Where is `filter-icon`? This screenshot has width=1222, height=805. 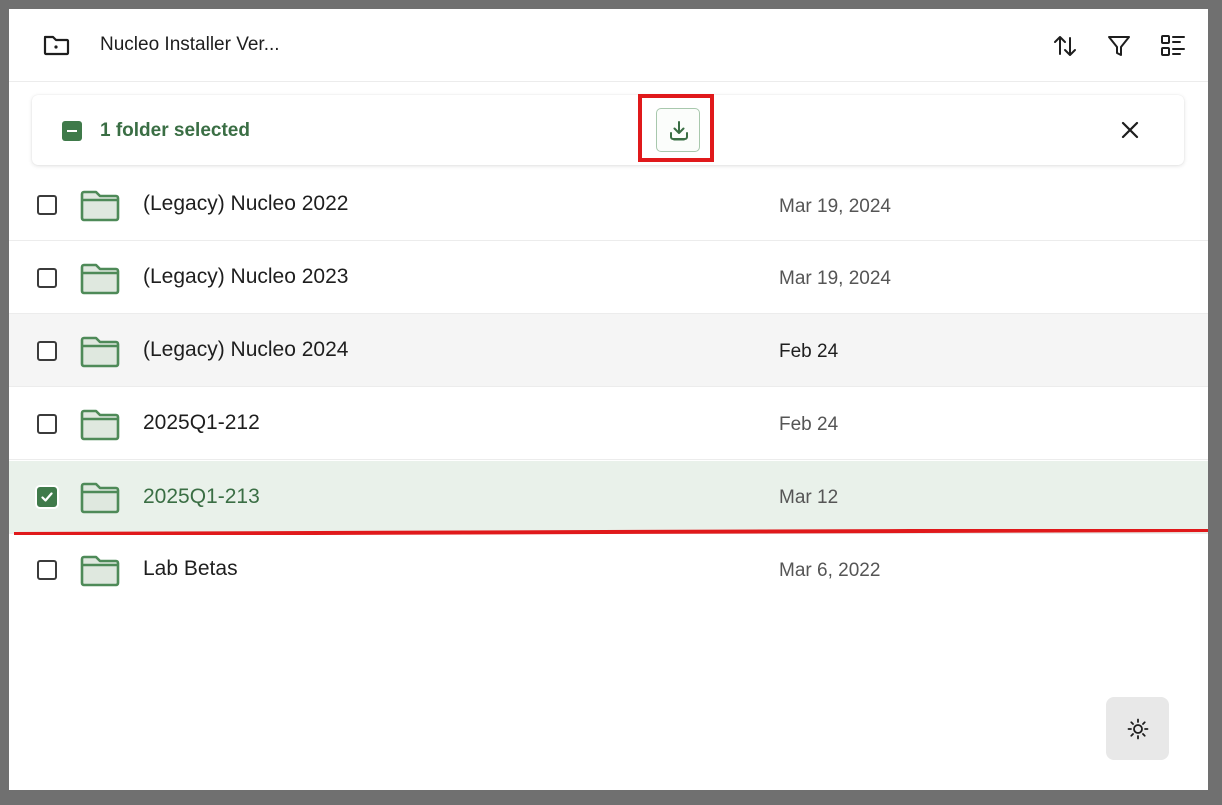
filter-icon is located at coordinates (1119, 46).